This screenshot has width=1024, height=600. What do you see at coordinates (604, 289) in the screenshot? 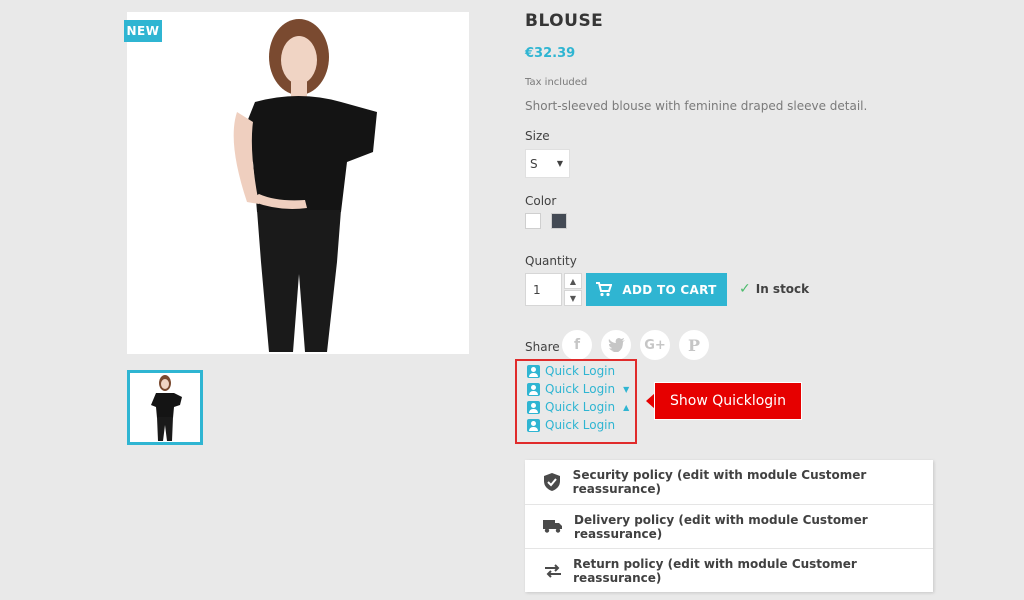
I see `cart-icon` at bounding box center [604, 289].